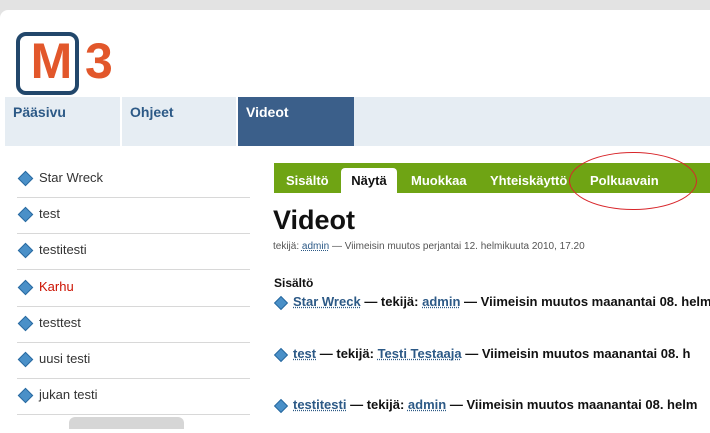 Image resolution: width=710 pixels, height=433 pixels. I want to click on entry-title-link: test, so click(304, 353).